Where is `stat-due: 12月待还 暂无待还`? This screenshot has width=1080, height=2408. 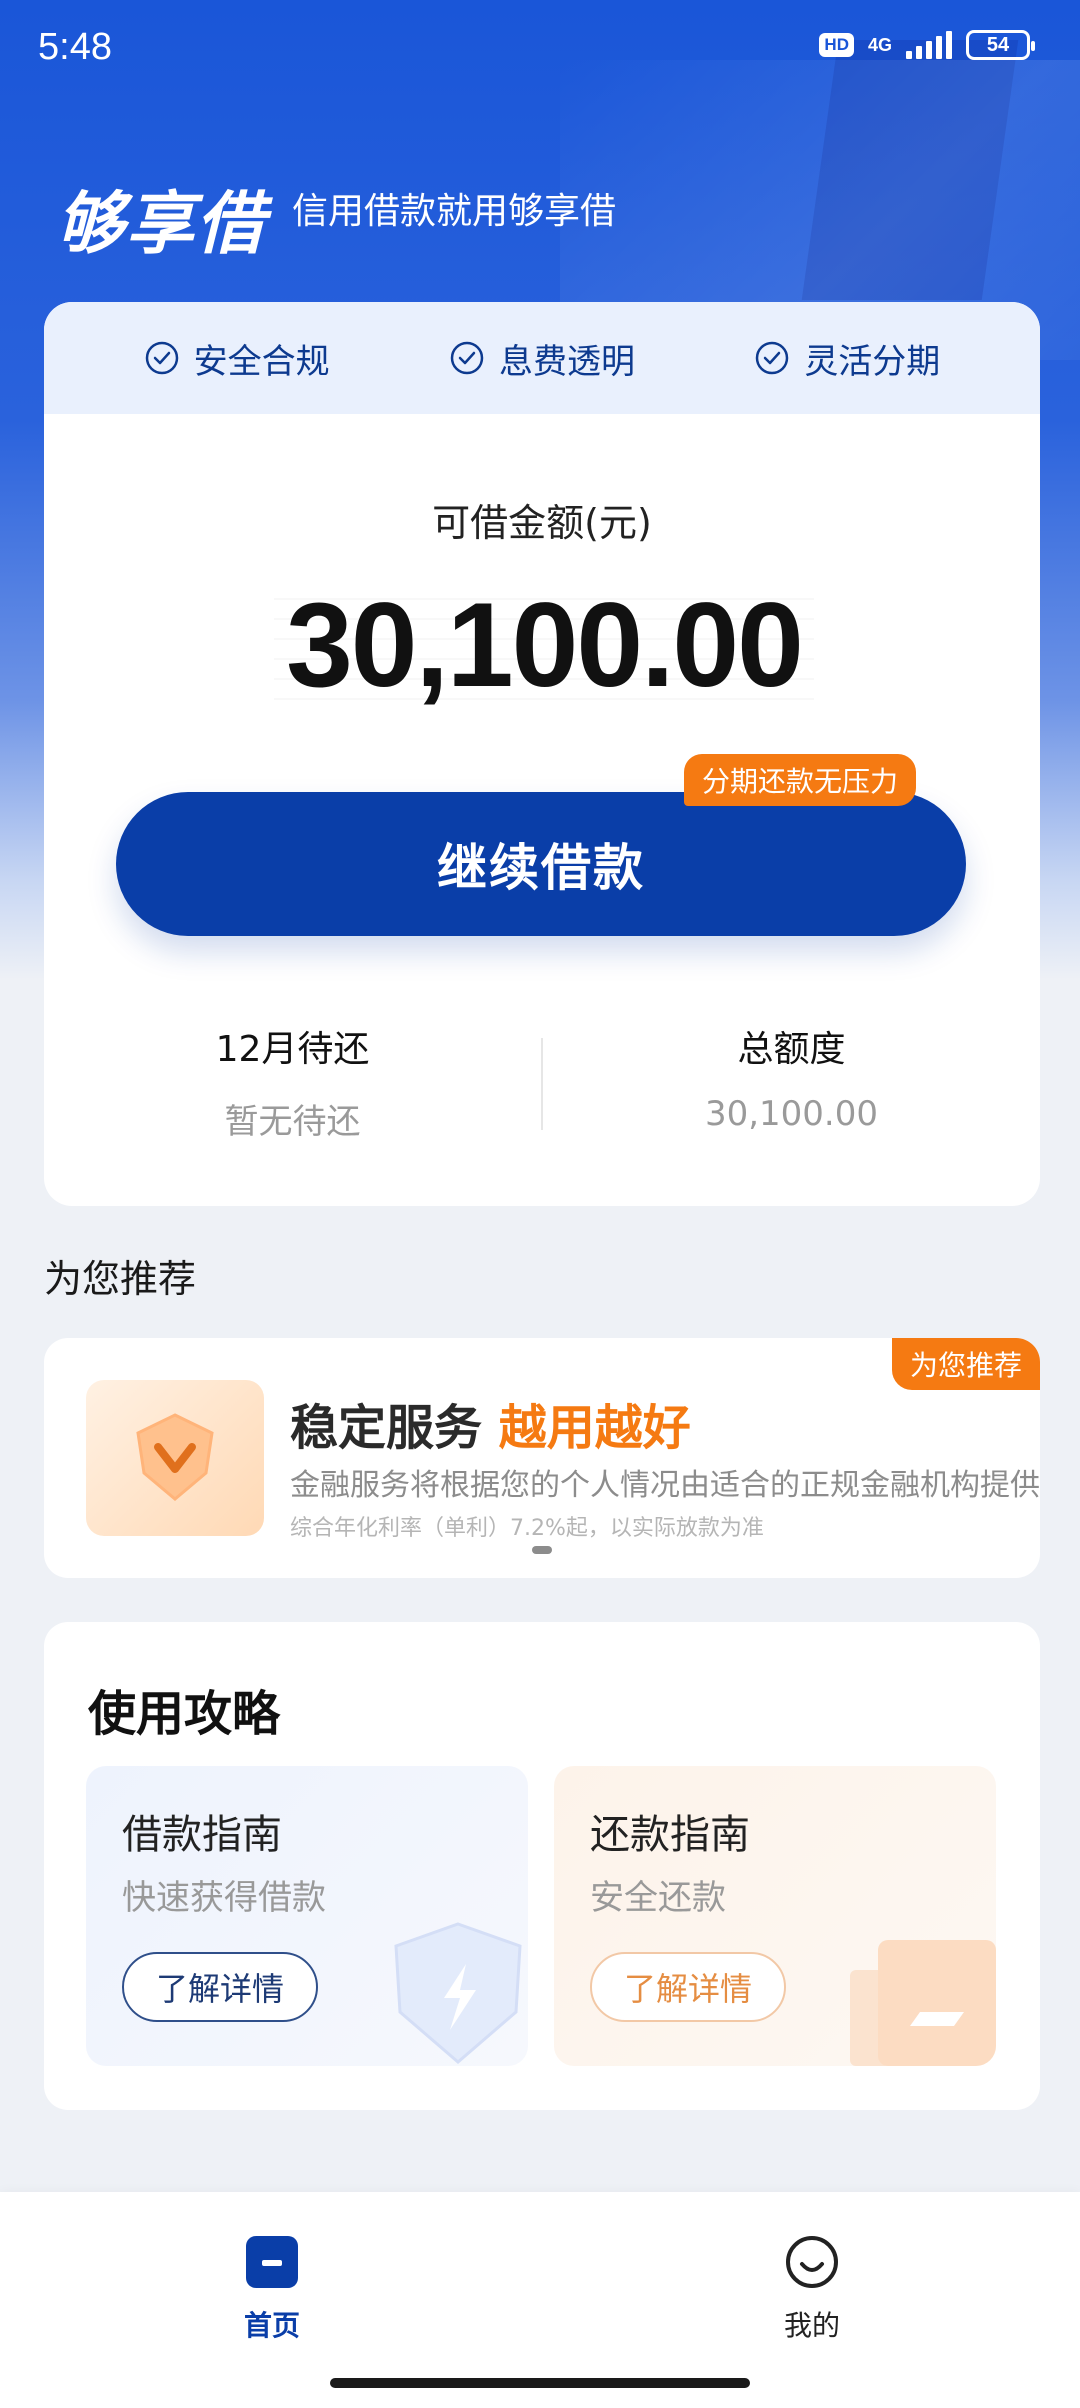 stat-due: 12月待还 暂无待还 is located at coordinates (292, 1082).